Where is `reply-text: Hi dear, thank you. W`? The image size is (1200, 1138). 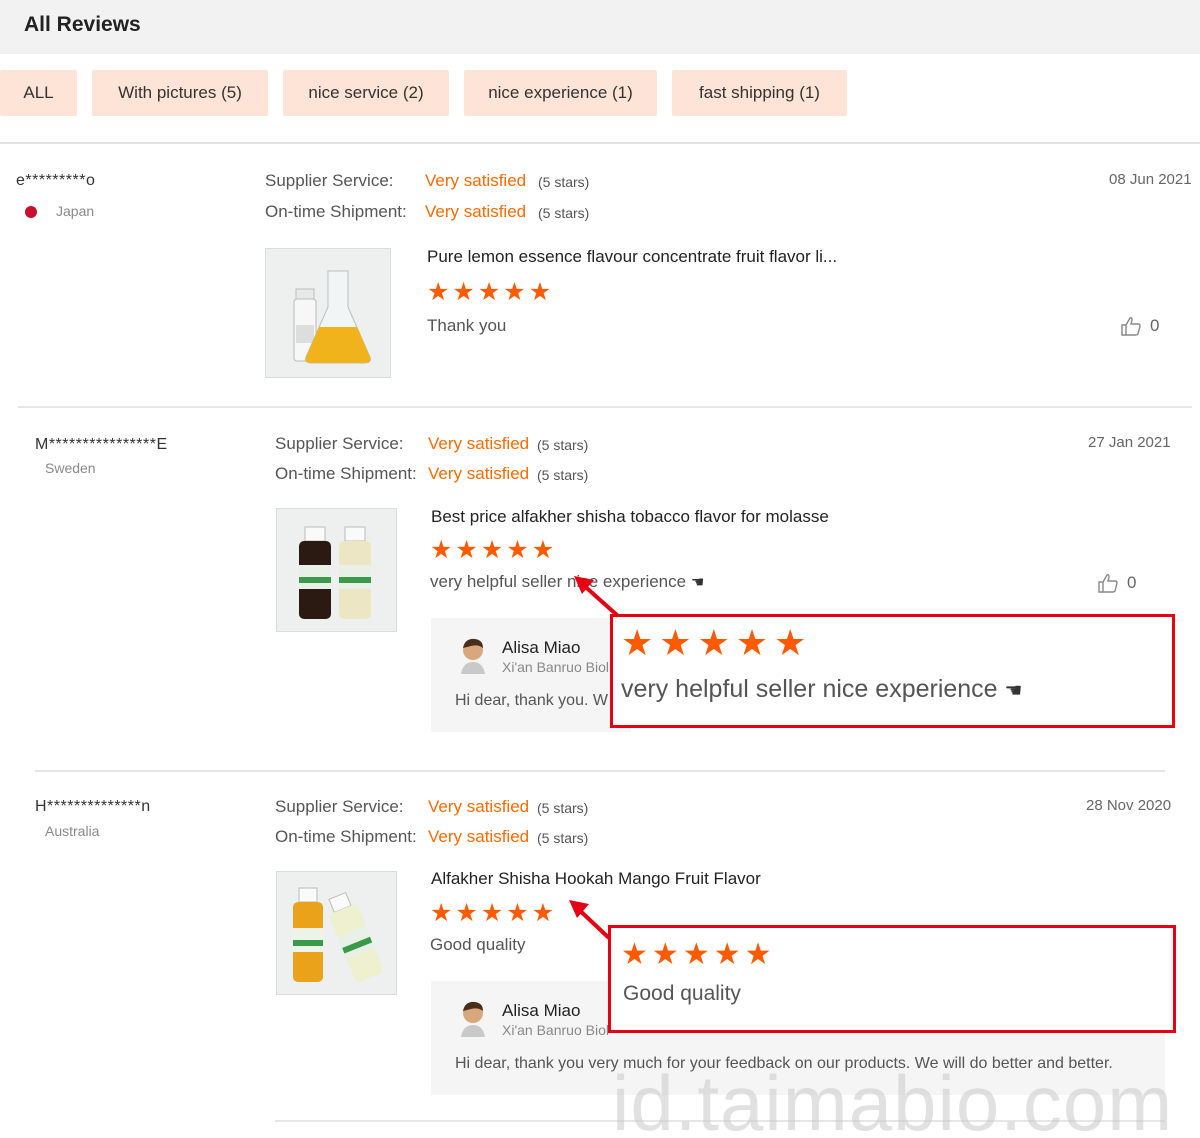
reply-text: Hi dear, thank you. W is located at coordinates (531, 700).